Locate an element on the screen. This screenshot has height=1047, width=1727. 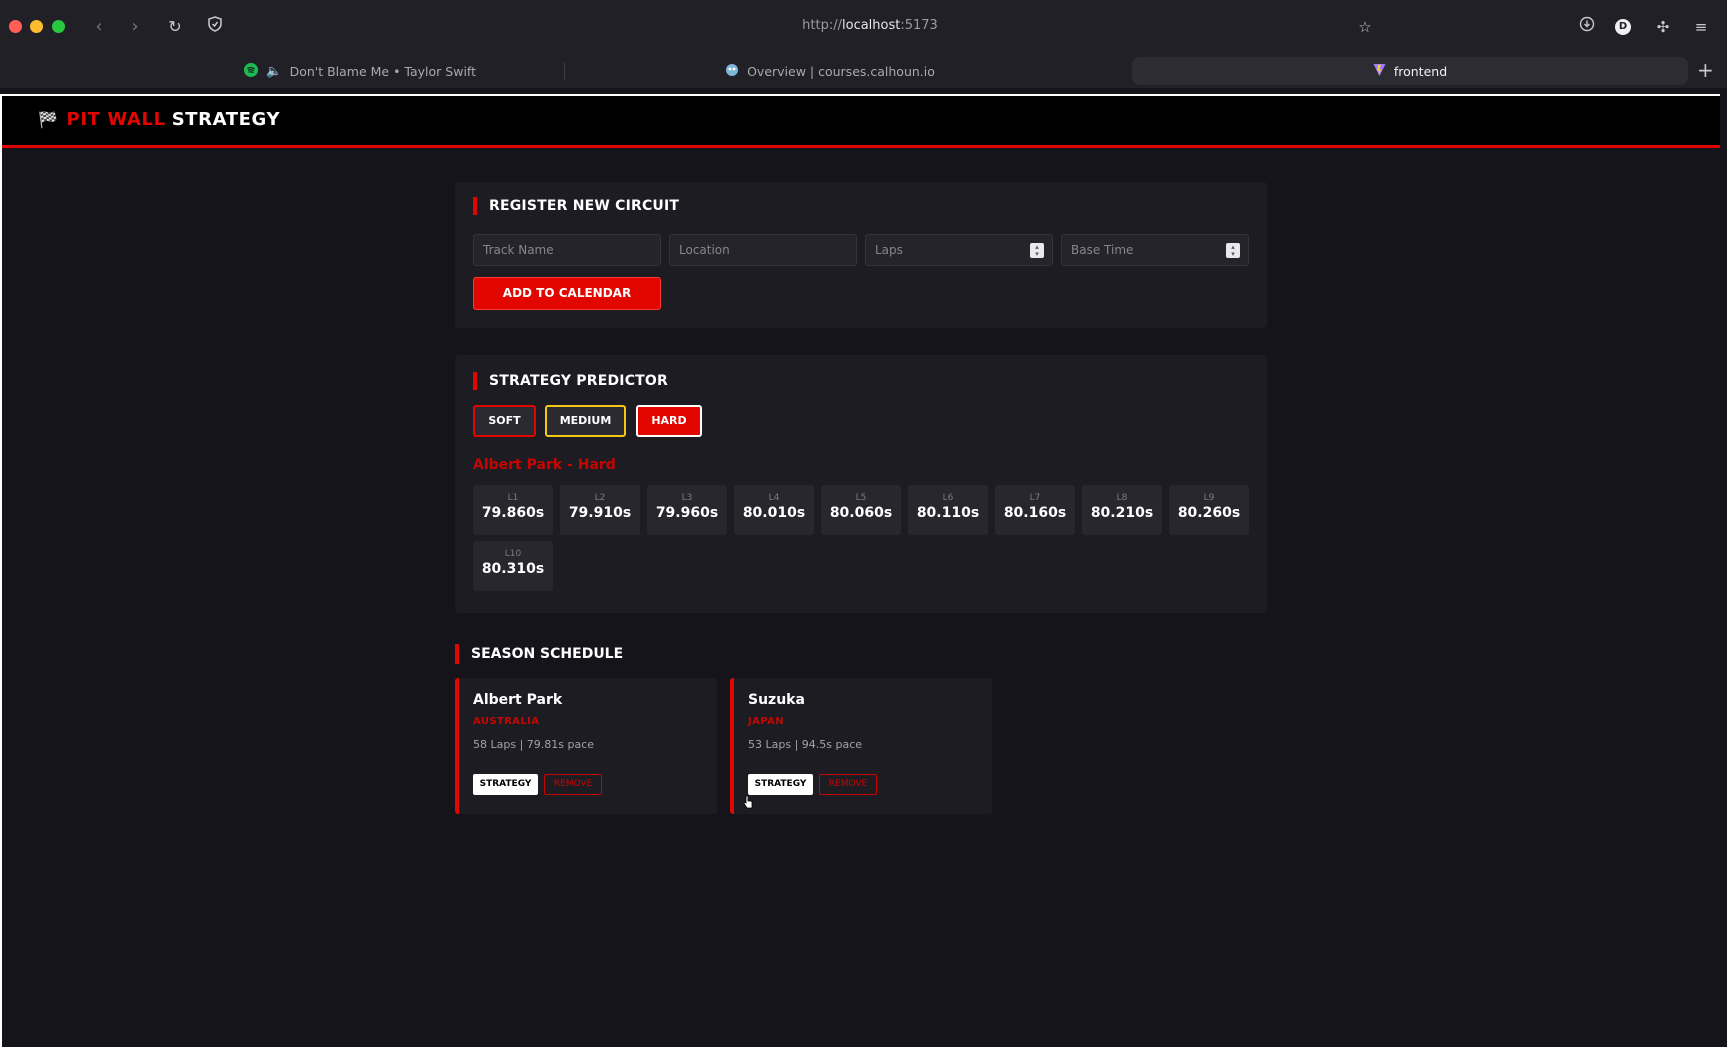
add-to-calendar-button: ADD TO CALENDAR is located at coordinates (567, 293).